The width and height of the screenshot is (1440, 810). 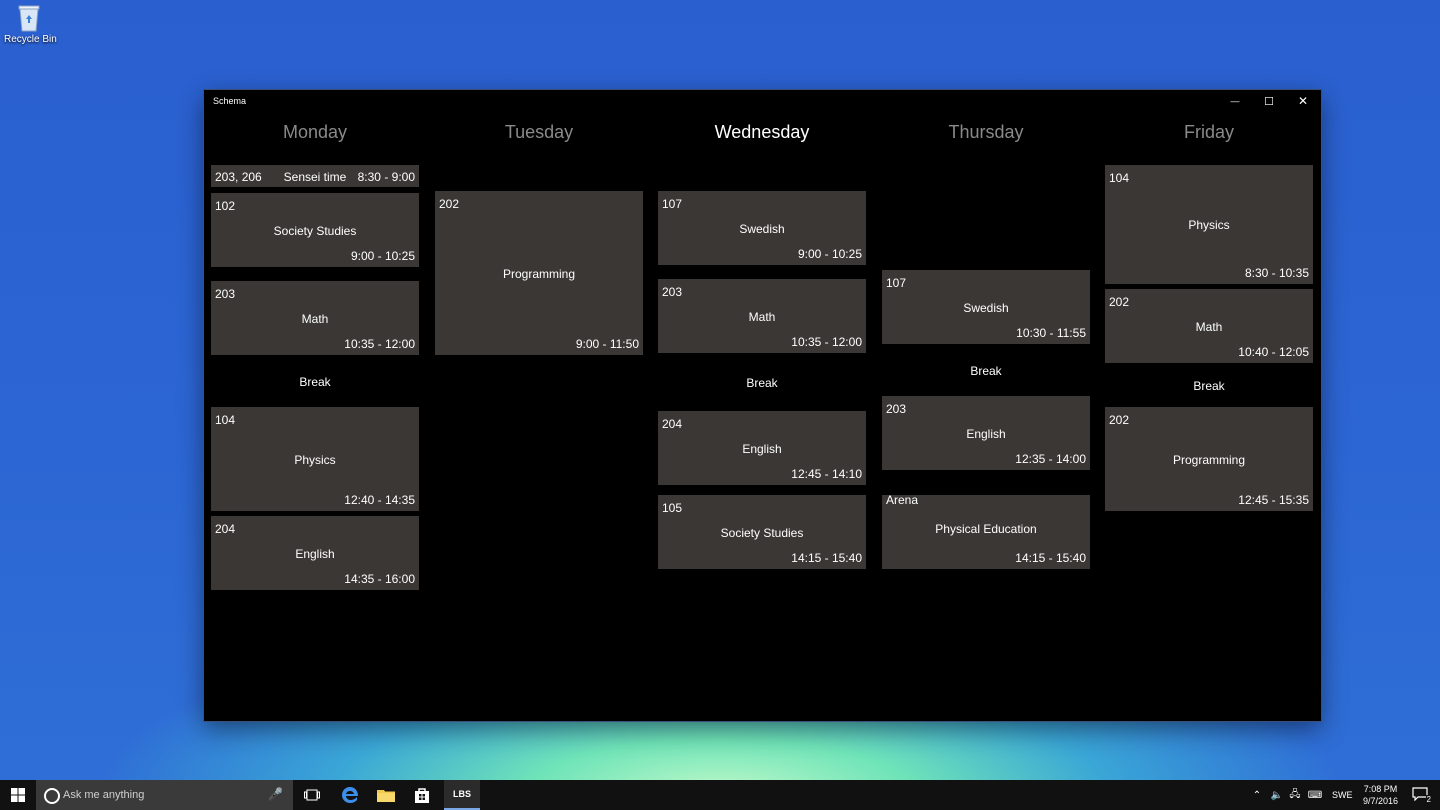 I want to click on cortana-icon, so click(x=52, y=796).